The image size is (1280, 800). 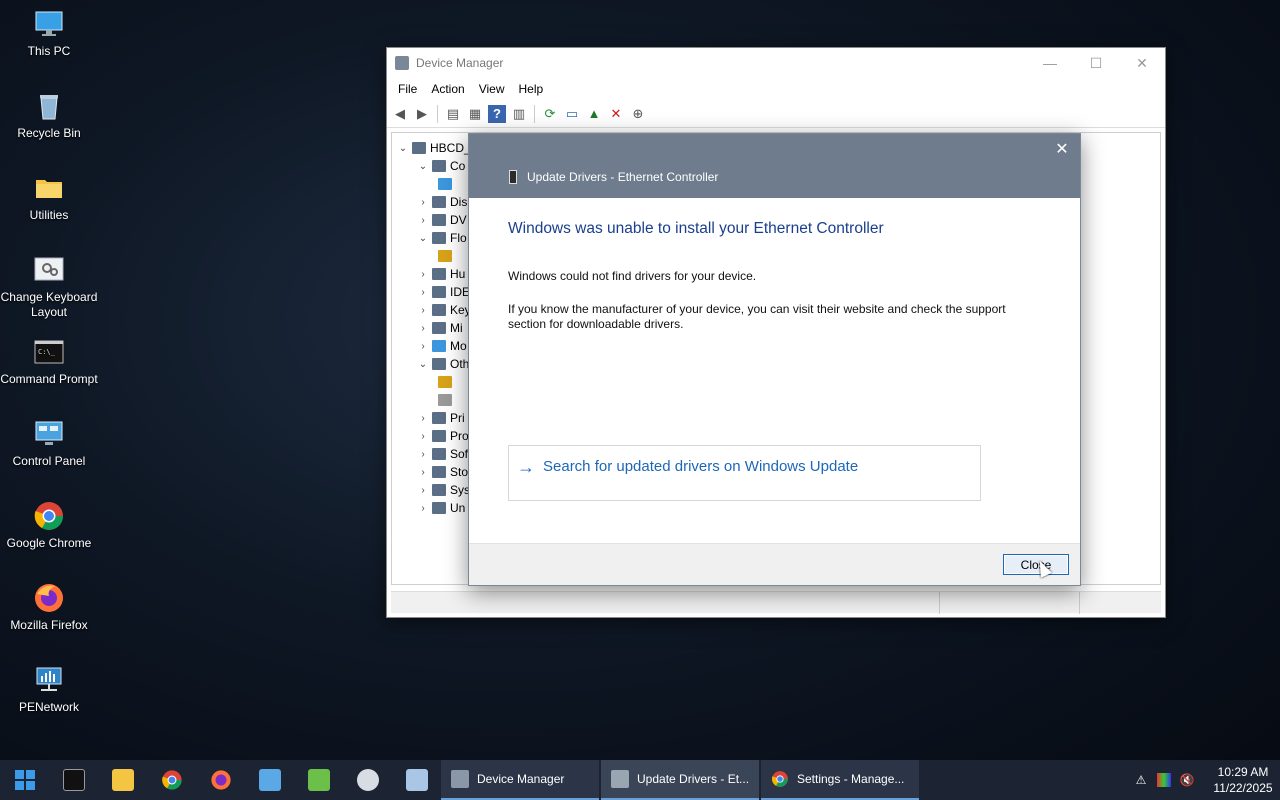 What do you see at coordinates (440, 508) in the screenshot?
I see `tree-node: › Un` at bounding box center [440, 508].